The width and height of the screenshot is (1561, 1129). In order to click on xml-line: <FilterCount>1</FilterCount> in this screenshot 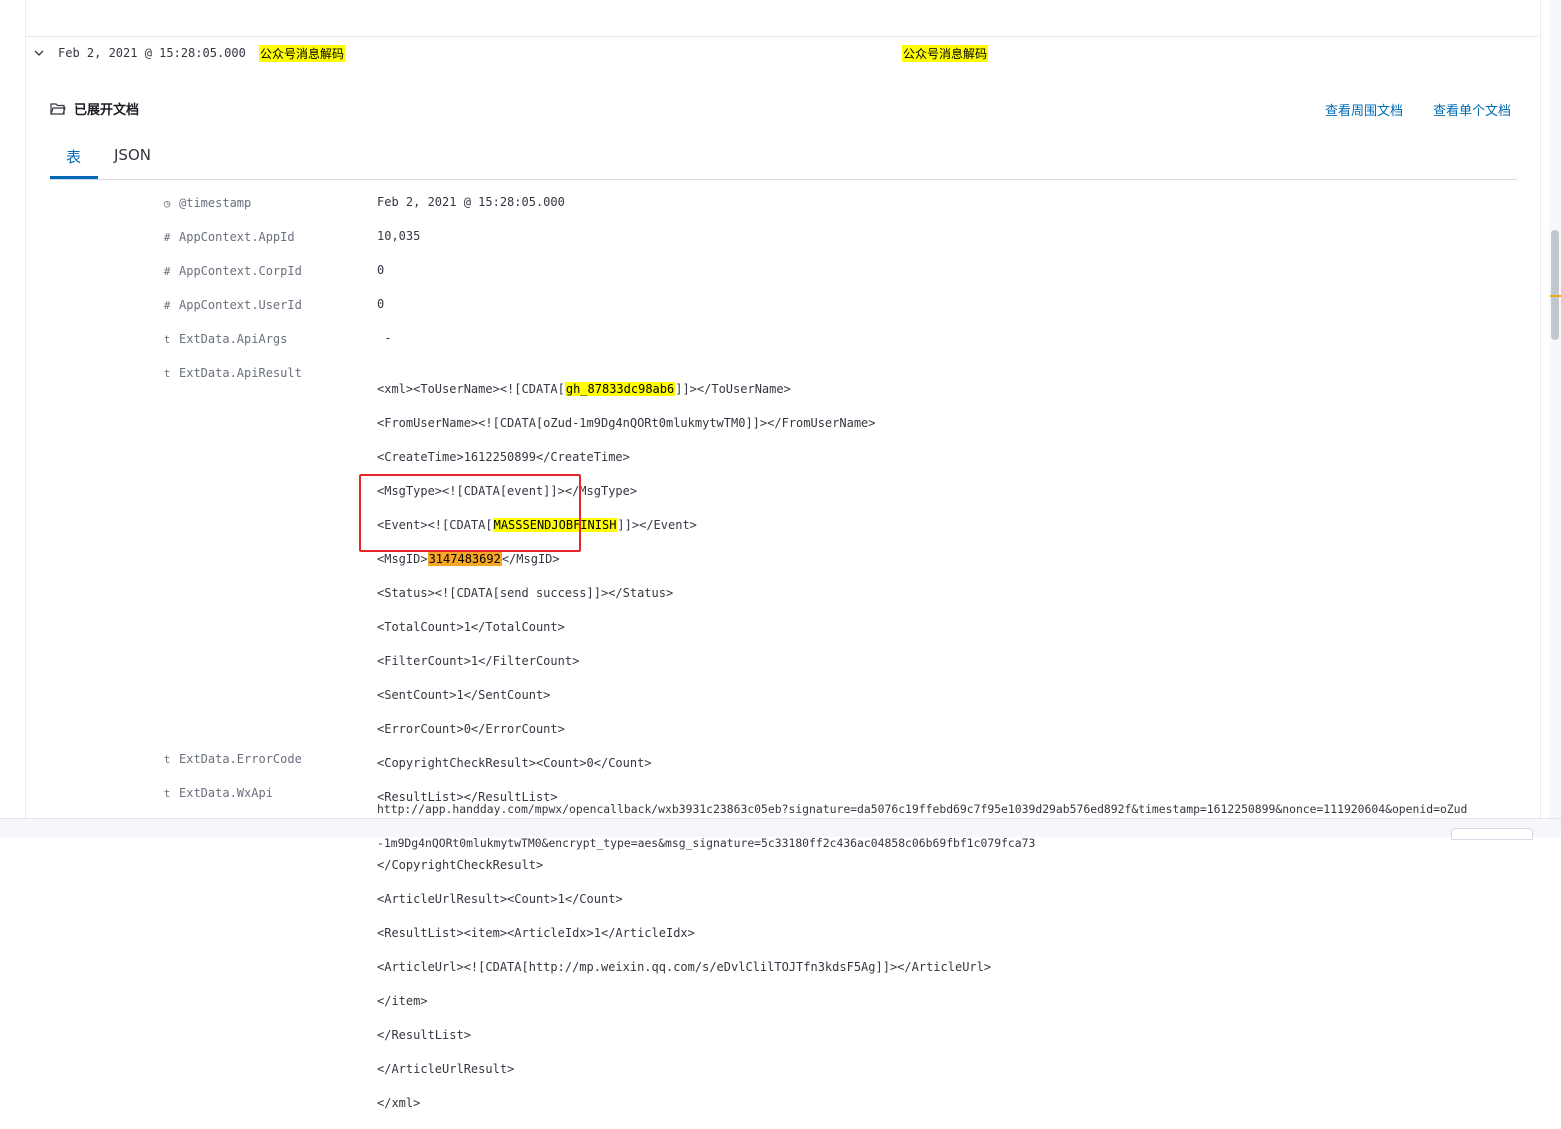, I will do `click(478, 661)`.